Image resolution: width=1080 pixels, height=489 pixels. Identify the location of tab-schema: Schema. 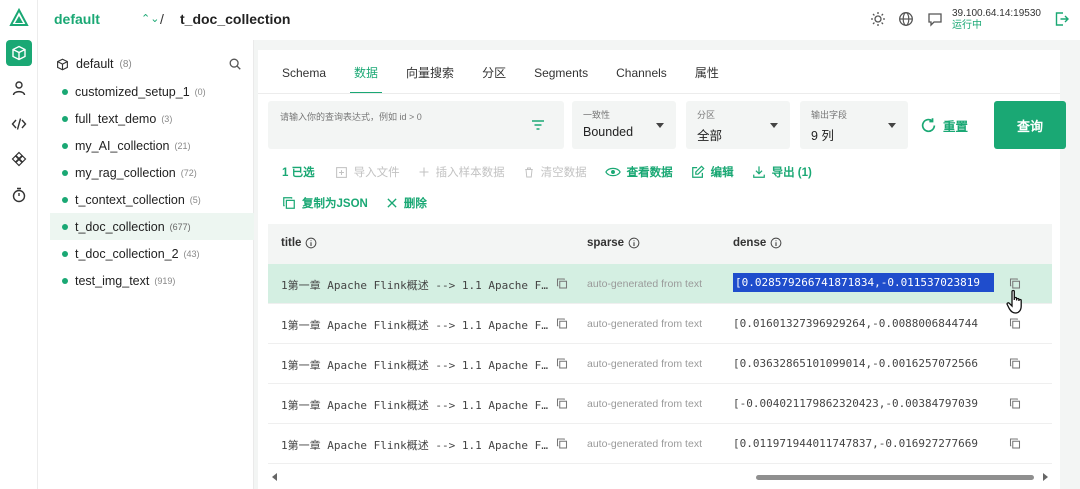
(304, 75).